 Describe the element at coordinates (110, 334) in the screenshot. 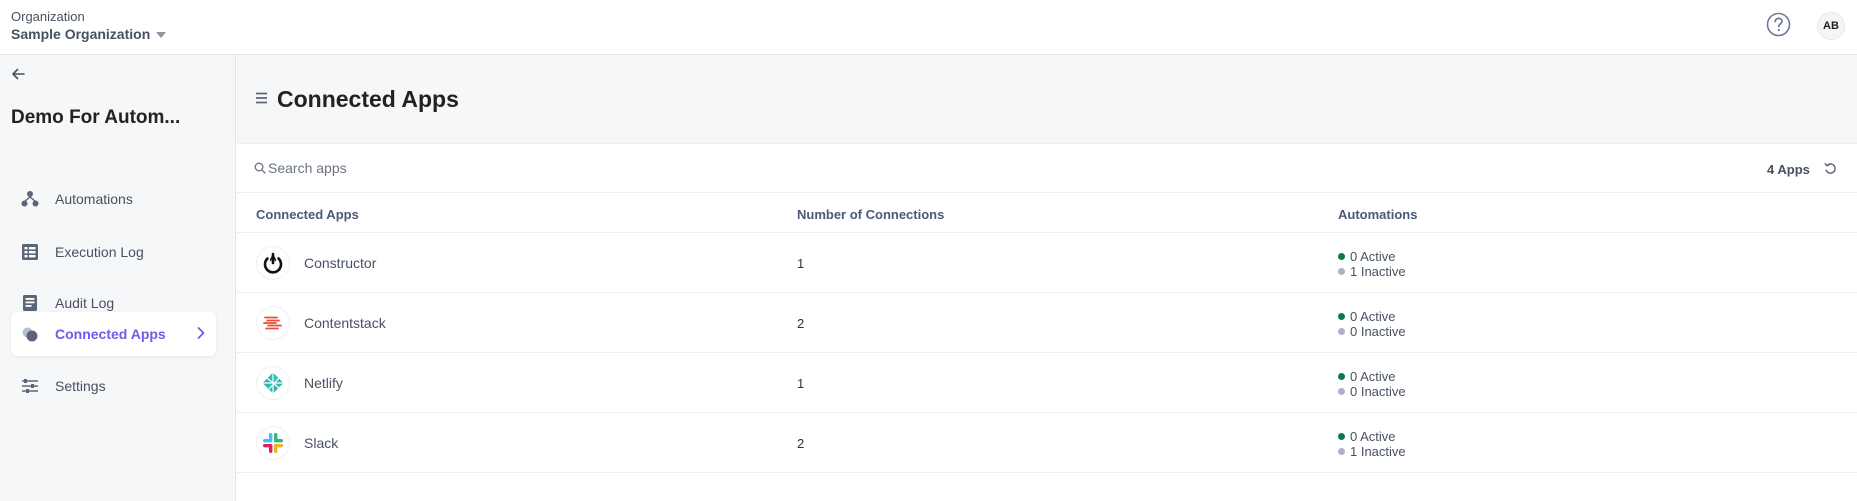

I see `sidebar-item-label: Connected Apps` at that location.